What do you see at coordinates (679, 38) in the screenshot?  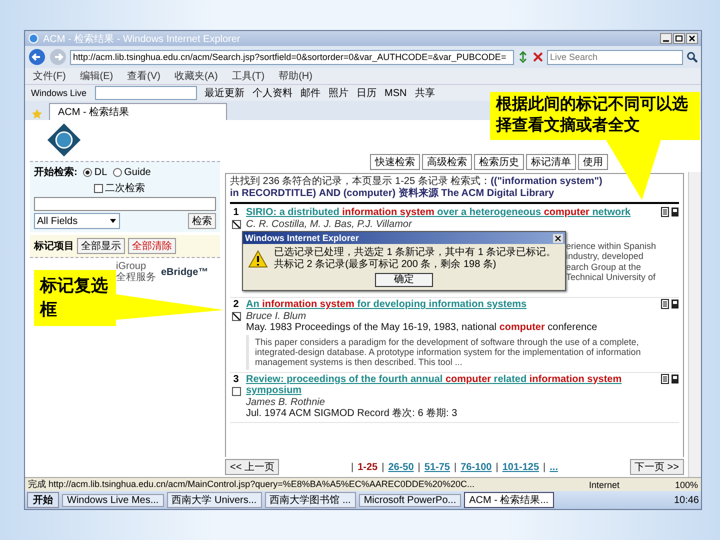 I see `maximize-button` at bounding box center [679, 38].